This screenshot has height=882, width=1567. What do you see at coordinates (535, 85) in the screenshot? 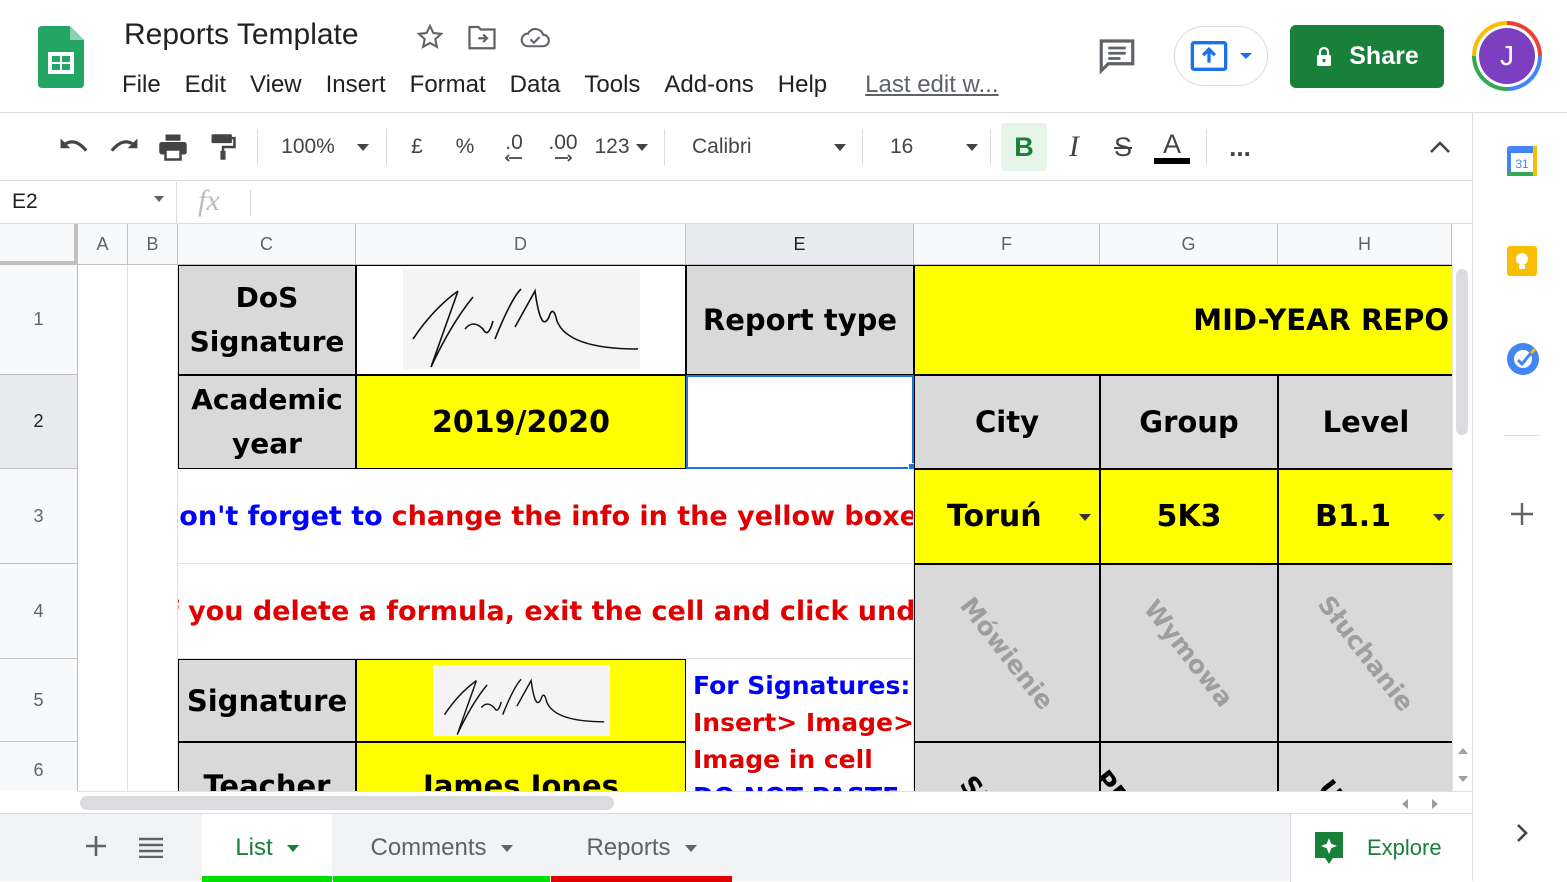
I see `menu-data: Data` at bounding box center [535, 85].